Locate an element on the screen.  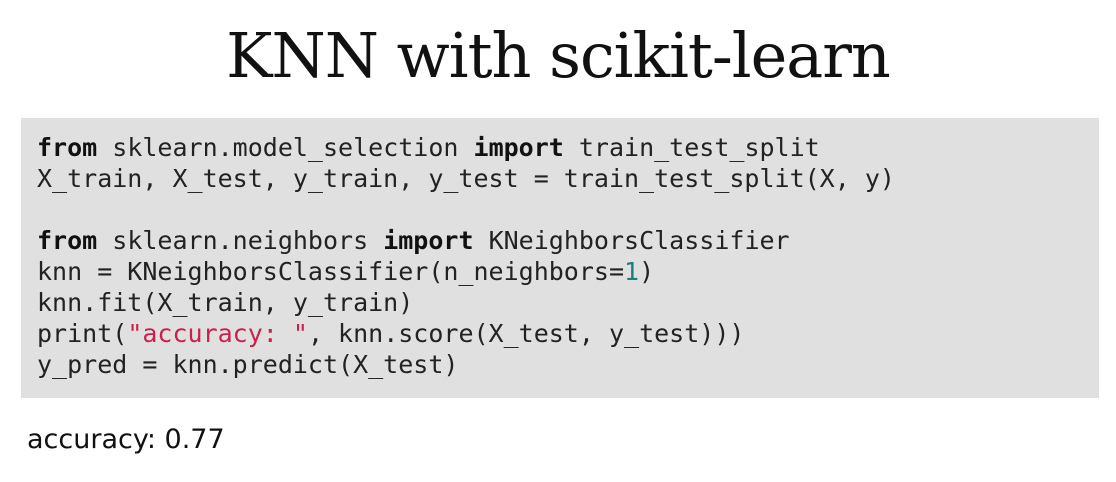
output-text: accuracy: 0.77 is located at coordinates (126, 439).